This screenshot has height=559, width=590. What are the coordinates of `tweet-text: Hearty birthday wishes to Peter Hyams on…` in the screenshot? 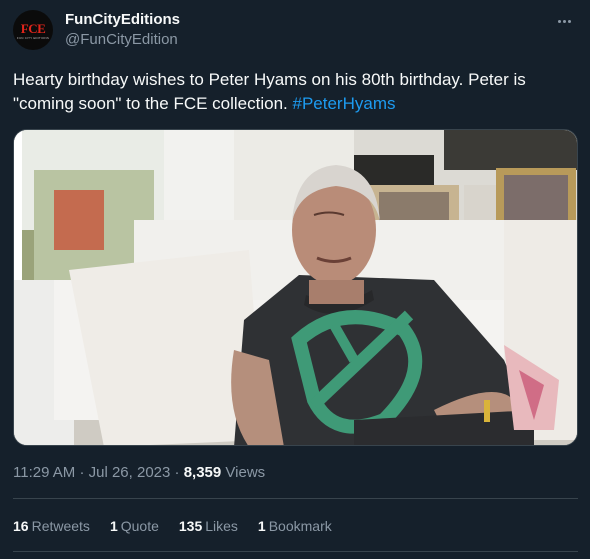 It's located at (295, 92).